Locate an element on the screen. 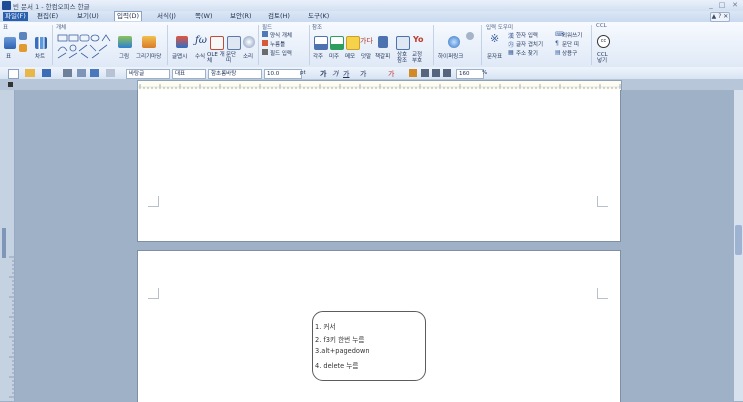  bold-button: 가 is located at coordinates (323, 74).